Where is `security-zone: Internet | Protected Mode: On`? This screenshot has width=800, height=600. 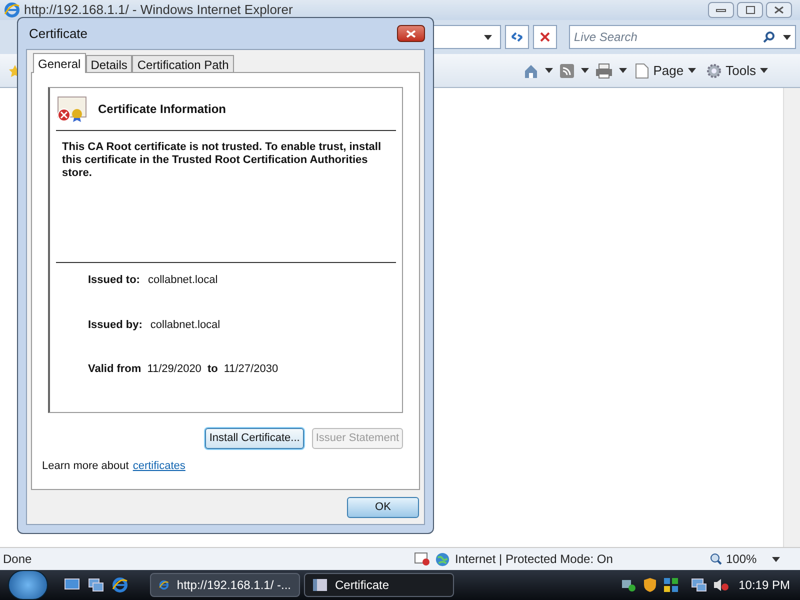 security-zone: Internet | Protected Mode: On is located at coordinates (534, 559).